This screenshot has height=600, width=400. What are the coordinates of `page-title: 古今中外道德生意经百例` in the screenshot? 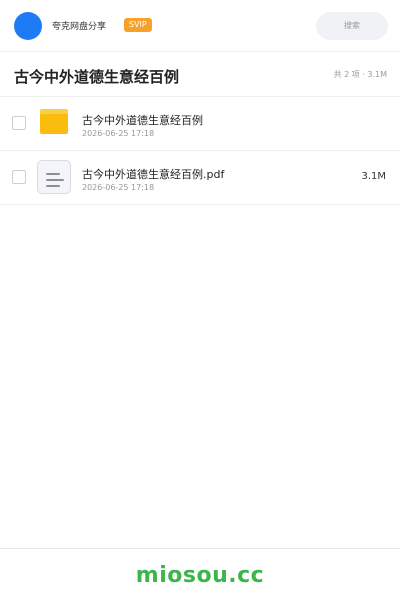 It's located at (97, 77).